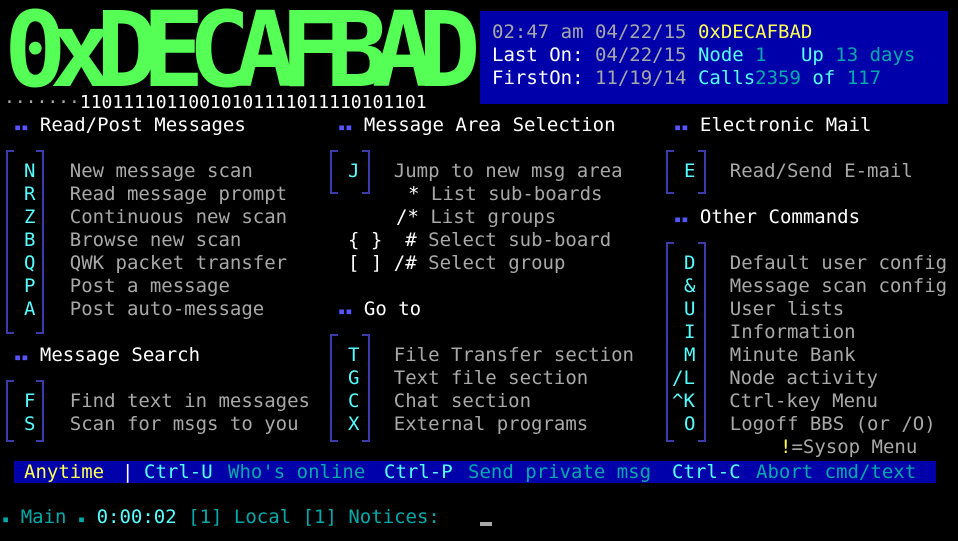 This screenshot has height=541, width=958. I want to click on status-row-1: 02:47 am 04/22/15 0xDECAFBAD, so click(652, 32).